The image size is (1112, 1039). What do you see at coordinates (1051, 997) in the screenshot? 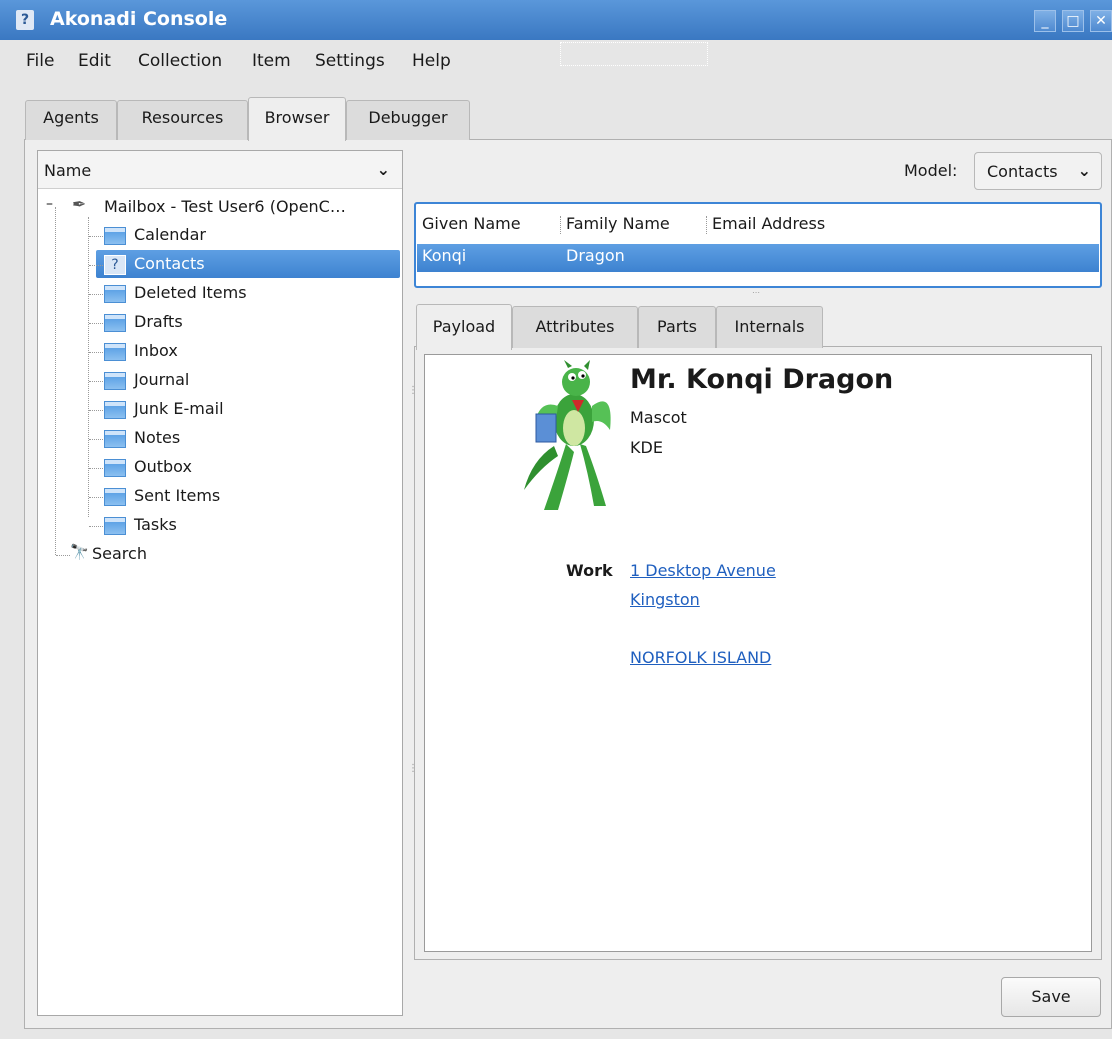
I see `save-button: Save` at bounding box center [1051, 997].